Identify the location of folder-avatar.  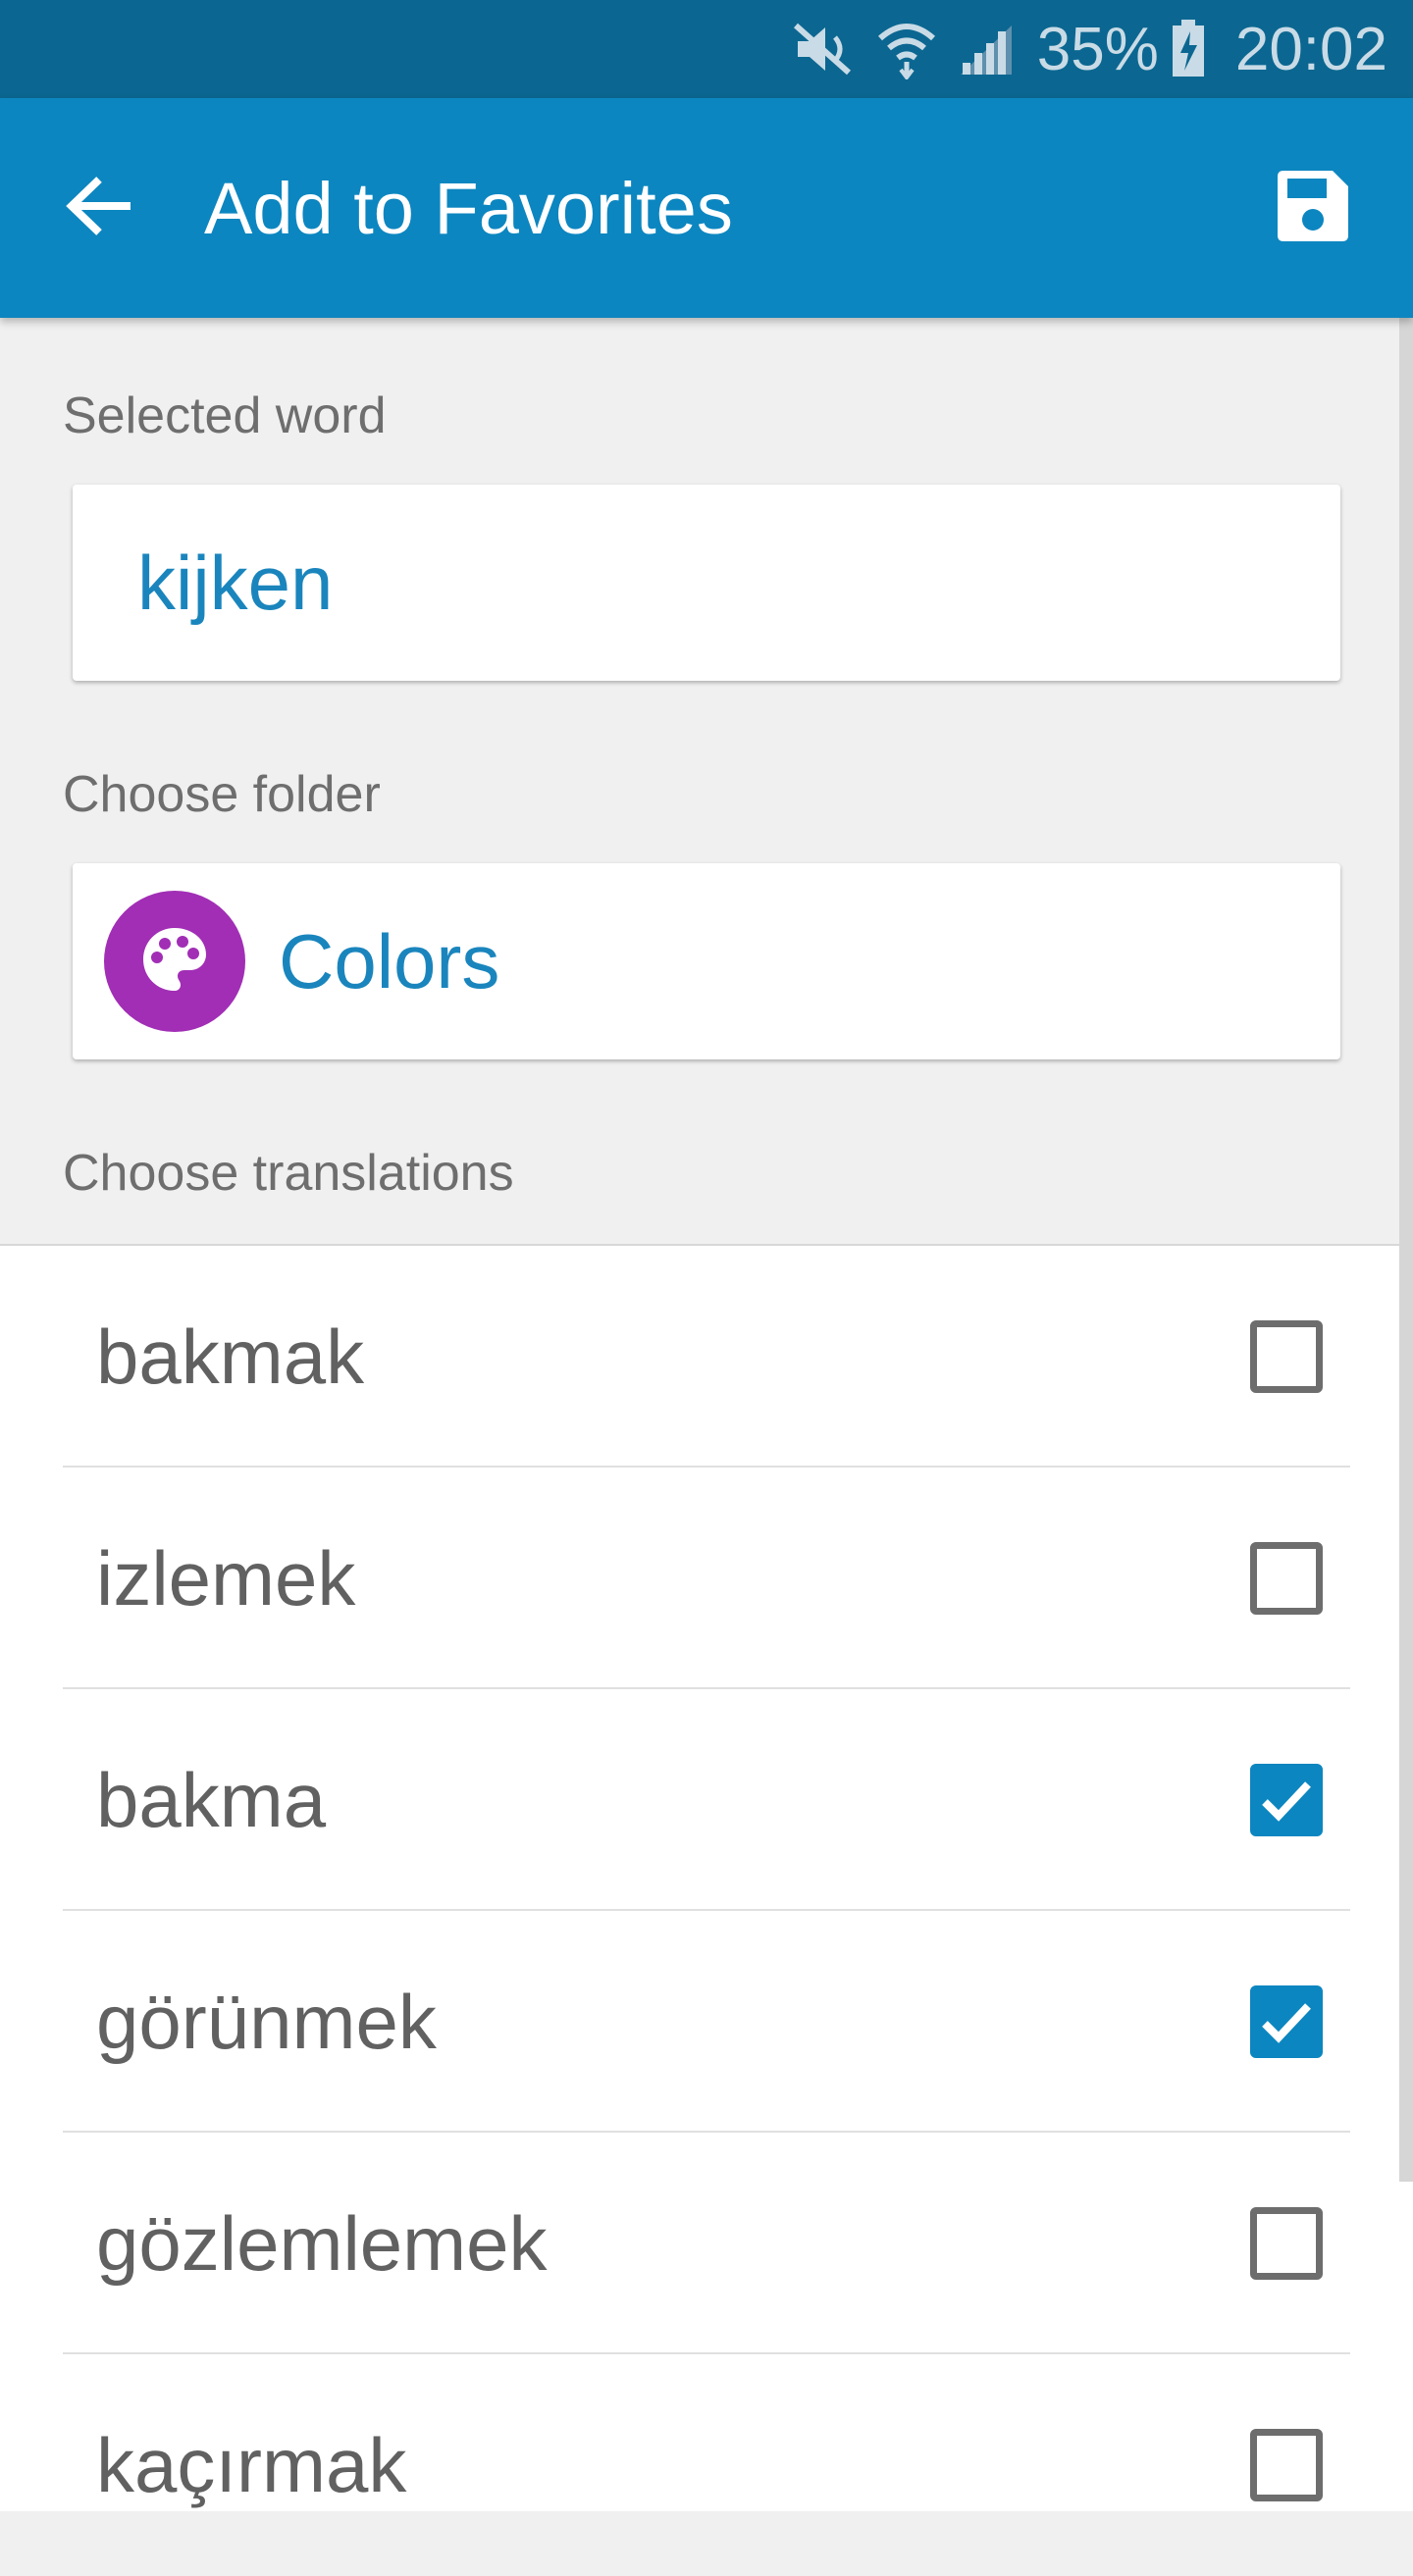
(174, 961).